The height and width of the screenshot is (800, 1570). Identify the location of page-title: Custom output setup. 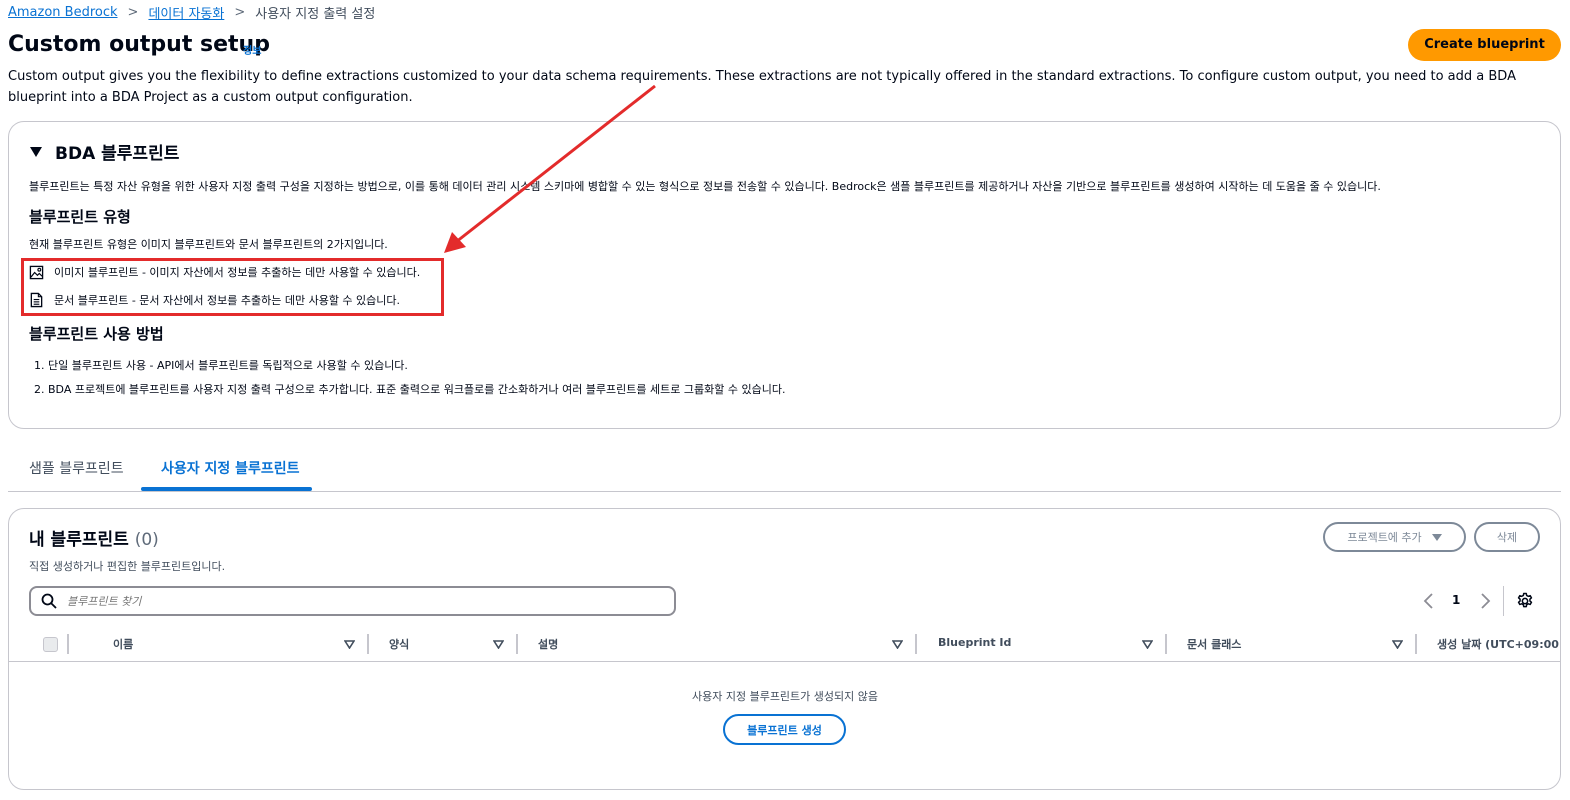
(139, 44).